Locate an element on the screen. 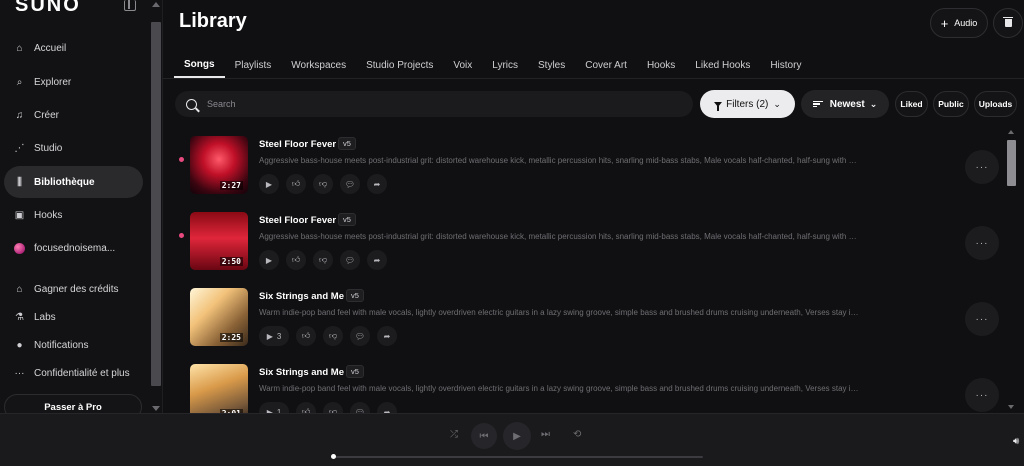 The image size is (1024, 466). sidebar-item-0: ⌂ Accueil is located at coordinates (73, 48).